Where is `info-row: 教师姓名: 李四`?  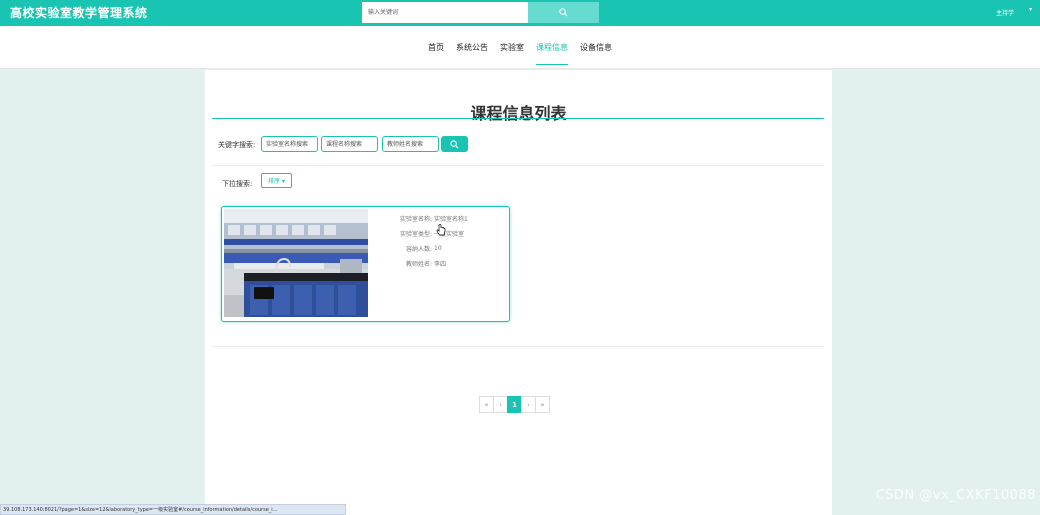
info-row: 教师姓名: 李四 is located at coordinates (439, 263).